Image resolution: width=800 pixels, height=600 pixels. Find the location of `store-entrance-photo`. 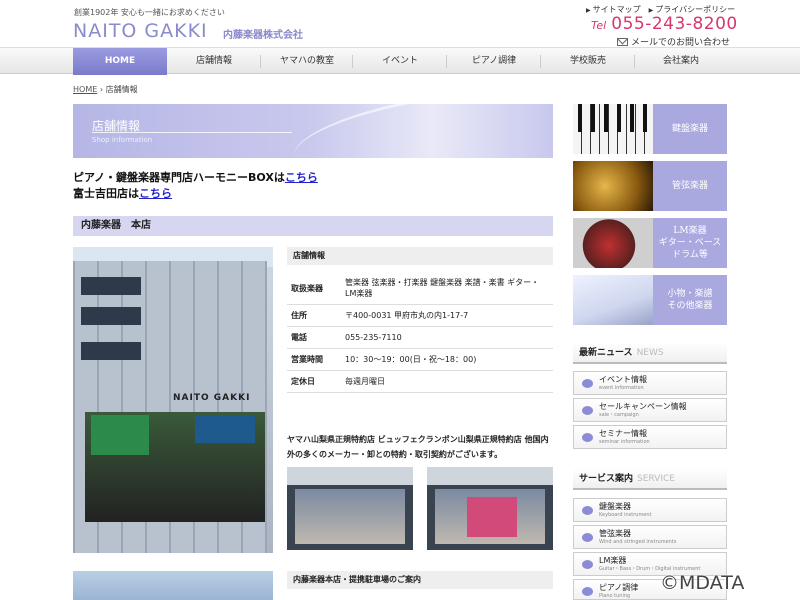

store-entrance-photo is located at coordinates (490, 508).